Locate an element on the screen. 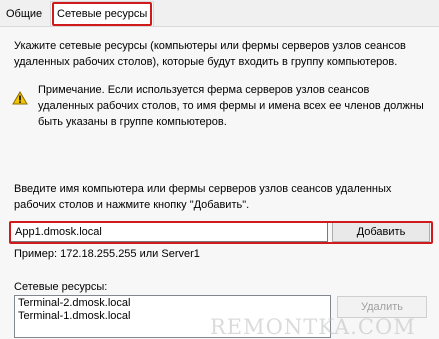 The width and height of the screenshot is (439, 339). resources-label: Сетевые ресурсы: is located at coordinates (61, 287).